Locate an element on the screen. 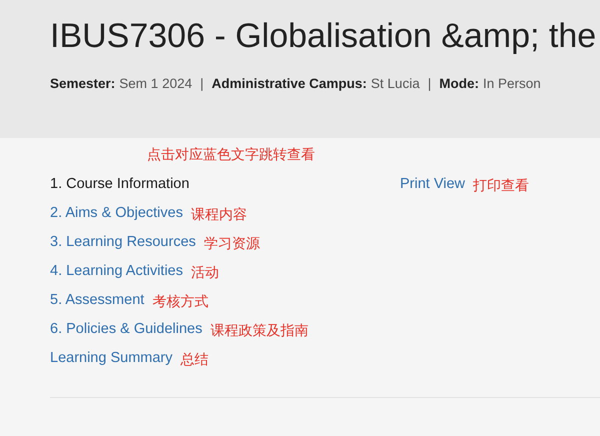  section-link: 2. Aims & Objectives is located at coordinates (116, 213).